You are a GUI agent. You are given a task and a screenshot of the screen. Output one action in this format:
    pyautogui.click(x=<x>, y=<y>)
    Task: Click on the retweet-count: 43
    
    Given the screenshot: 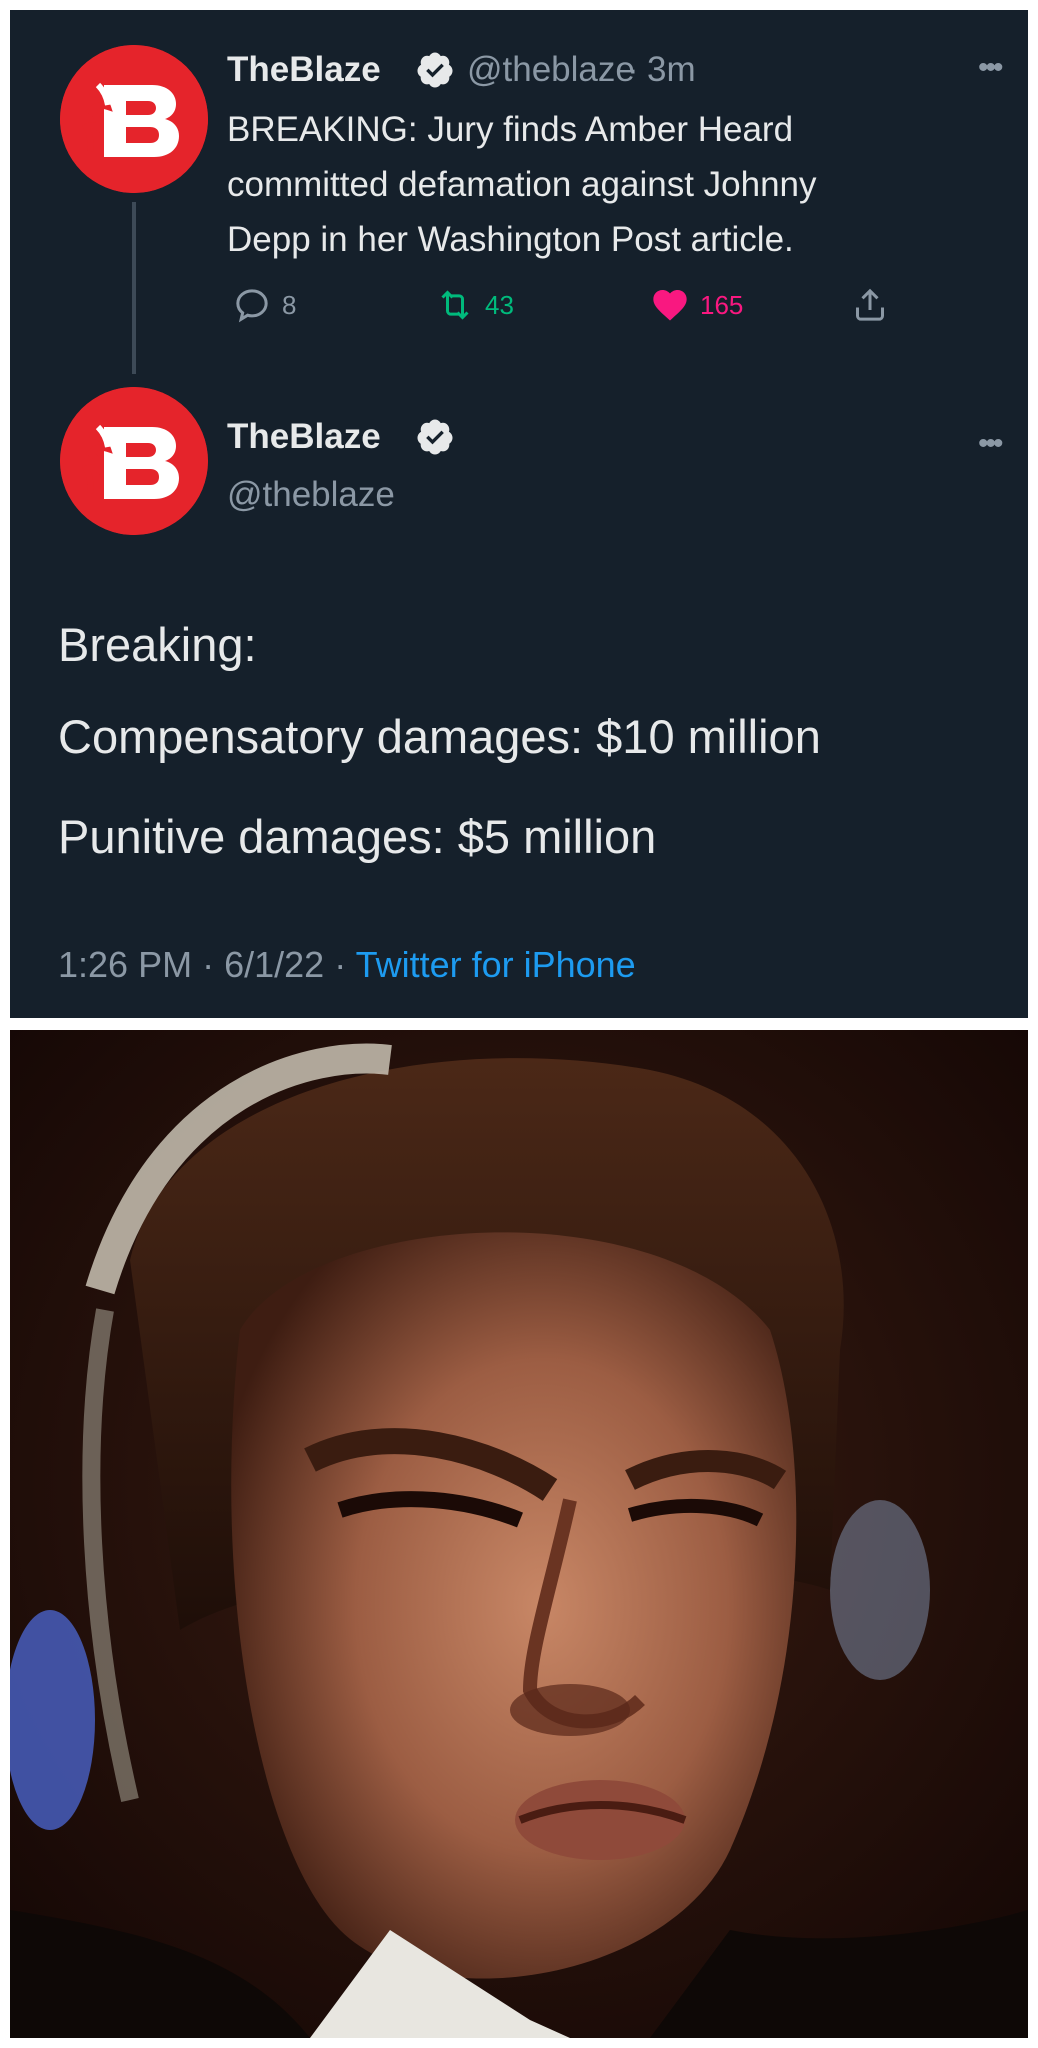 What is the action you would take?
    pyautogui.click(x=499, y=304)
    